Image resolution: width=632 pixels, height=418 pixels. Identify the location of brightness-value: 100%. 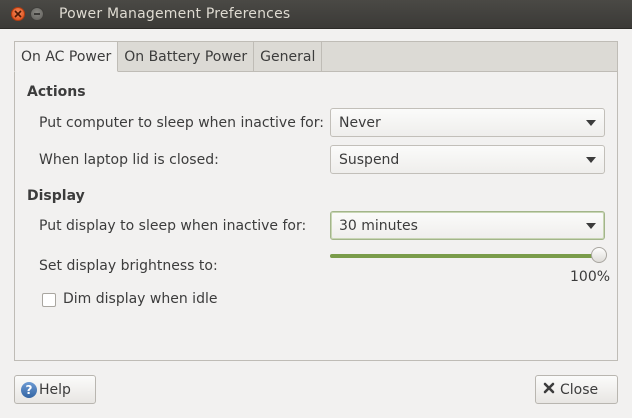
(590, 277).